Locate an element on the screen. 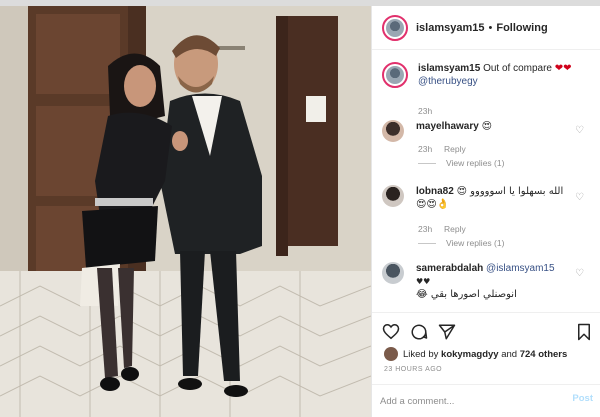 This screenshot has width=600, height=417. comment-text: mayelhawary 😍 is located at coordinates (454, 126).